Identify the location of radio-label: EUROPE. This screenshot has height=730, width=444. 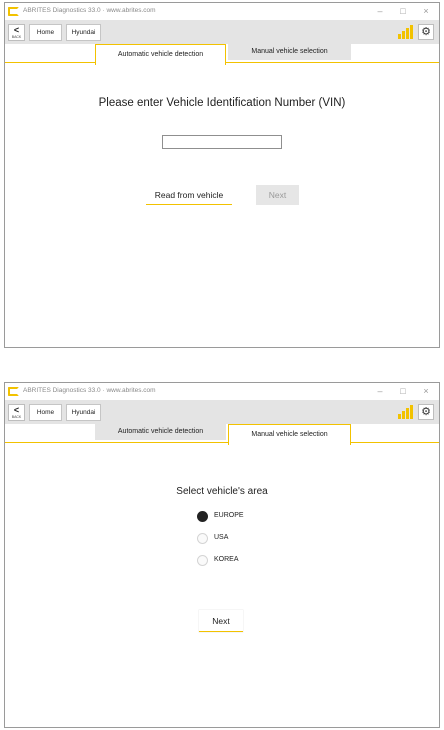
(229, 515).